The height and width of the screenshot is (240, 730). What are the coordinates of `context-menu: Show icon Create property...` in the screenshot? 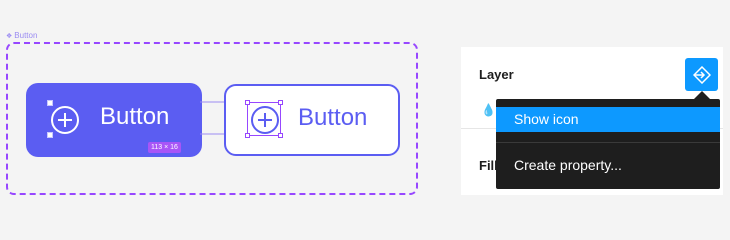 It's located at (608, 144).